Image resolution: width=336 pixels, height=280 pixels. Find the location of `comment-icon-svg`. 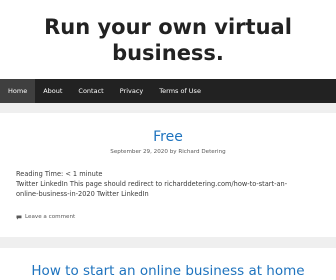

comment-icon-svg is located at coordinates (19, 217).